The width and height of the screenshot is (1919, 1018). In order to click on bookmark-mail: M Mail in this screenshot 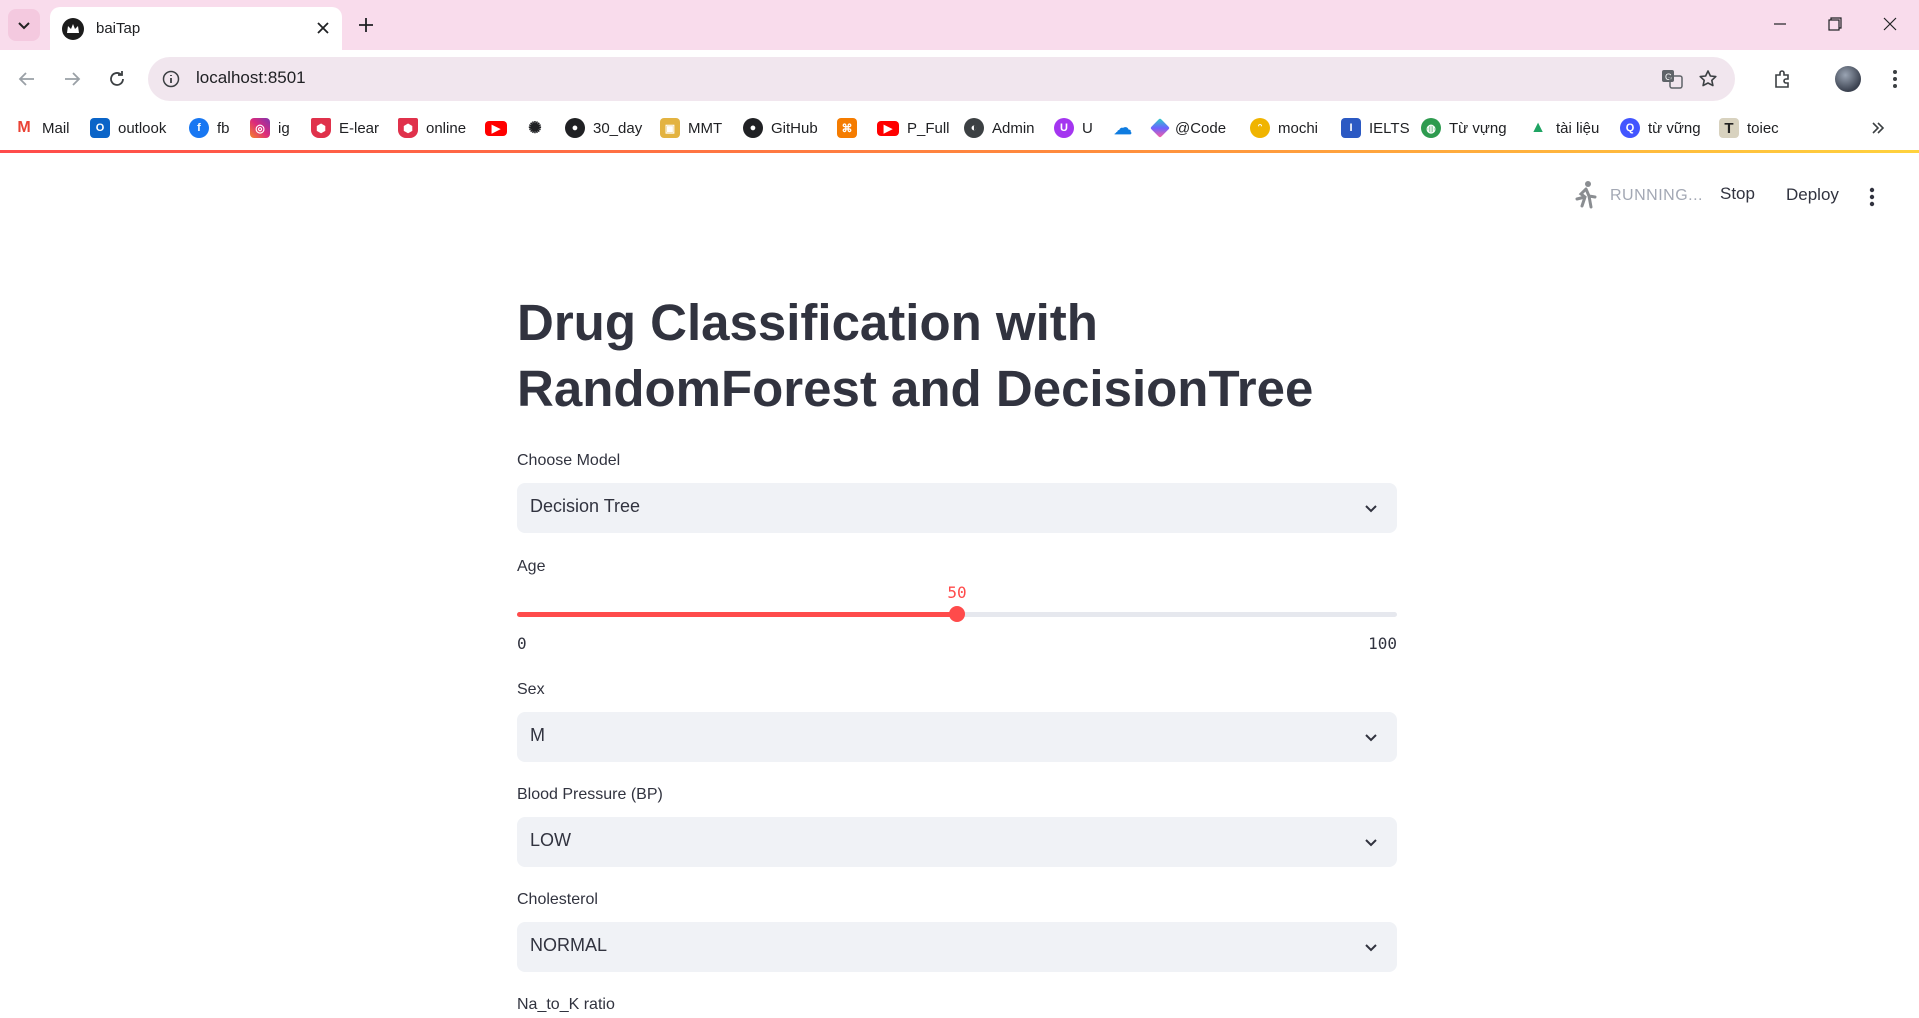, I will do `click(42, 128)`.